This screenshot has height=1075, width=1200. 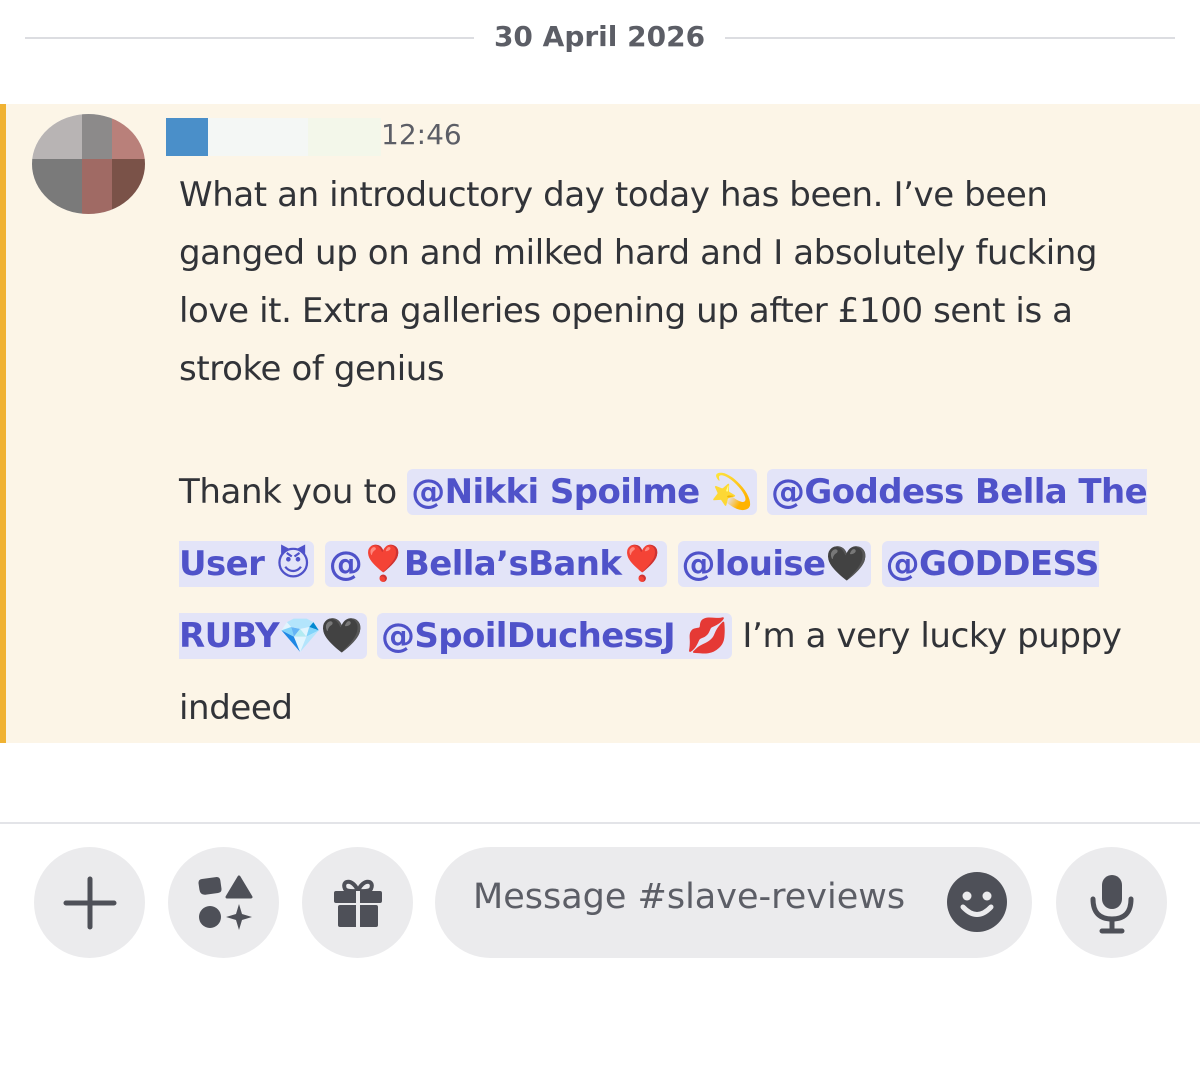 What do you see at coordinates (774, 564) in the screenshot?
I see `user-mention: @louise🖤` at bounding box center [774, 564].